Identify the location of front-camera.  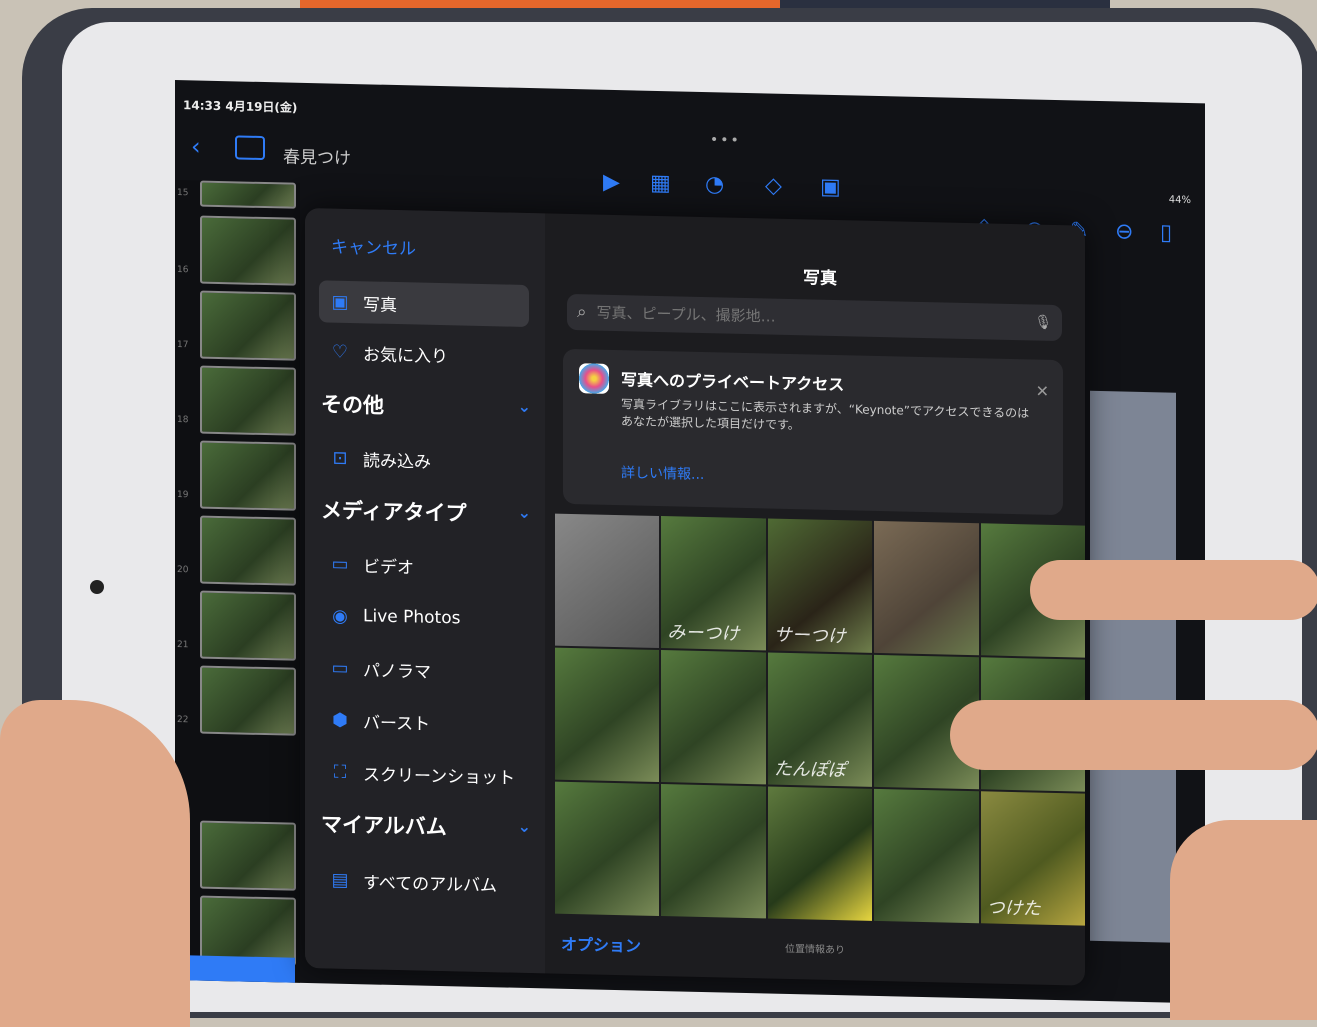
(97, 587).